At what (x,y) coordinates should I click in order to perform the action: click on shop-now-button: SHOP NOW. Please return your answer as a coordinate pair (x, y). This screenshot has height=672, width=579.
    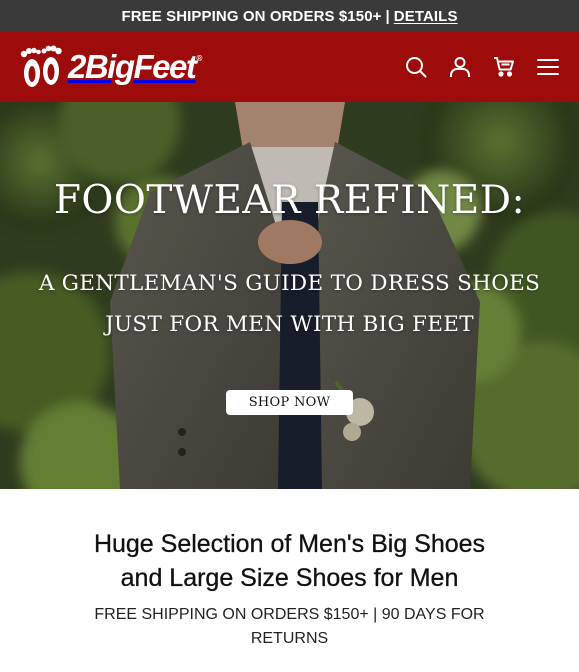
    Looking at the image, I should click on (289, 402).